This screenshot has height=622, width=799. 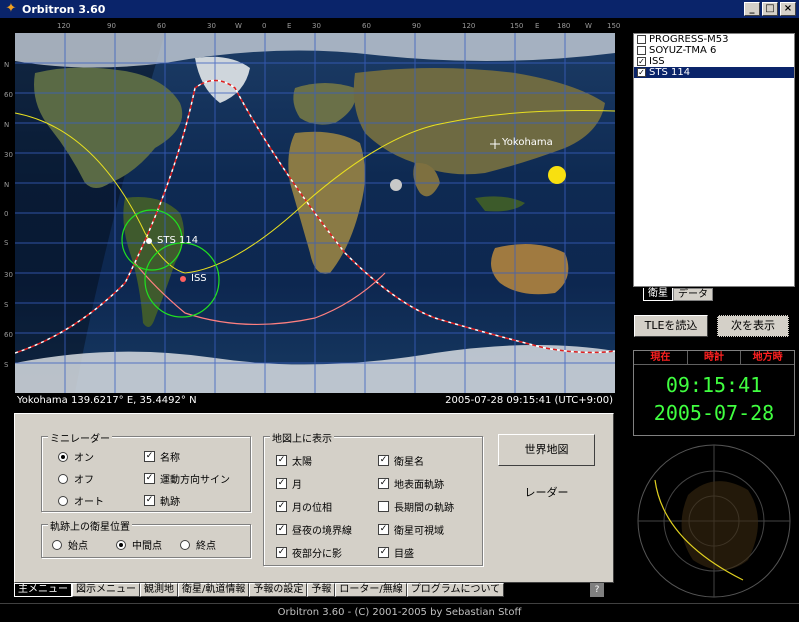 What do you see at coordinates (322, 531) in the screenshot?
I see `show-terminator-label: 昼夜の境界線` at bounding box center [322, 531].